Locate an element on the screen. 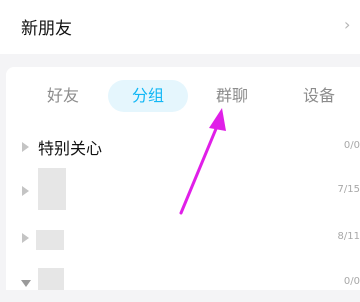  tab-groups: 分组 is located at coordinates (148, 96).